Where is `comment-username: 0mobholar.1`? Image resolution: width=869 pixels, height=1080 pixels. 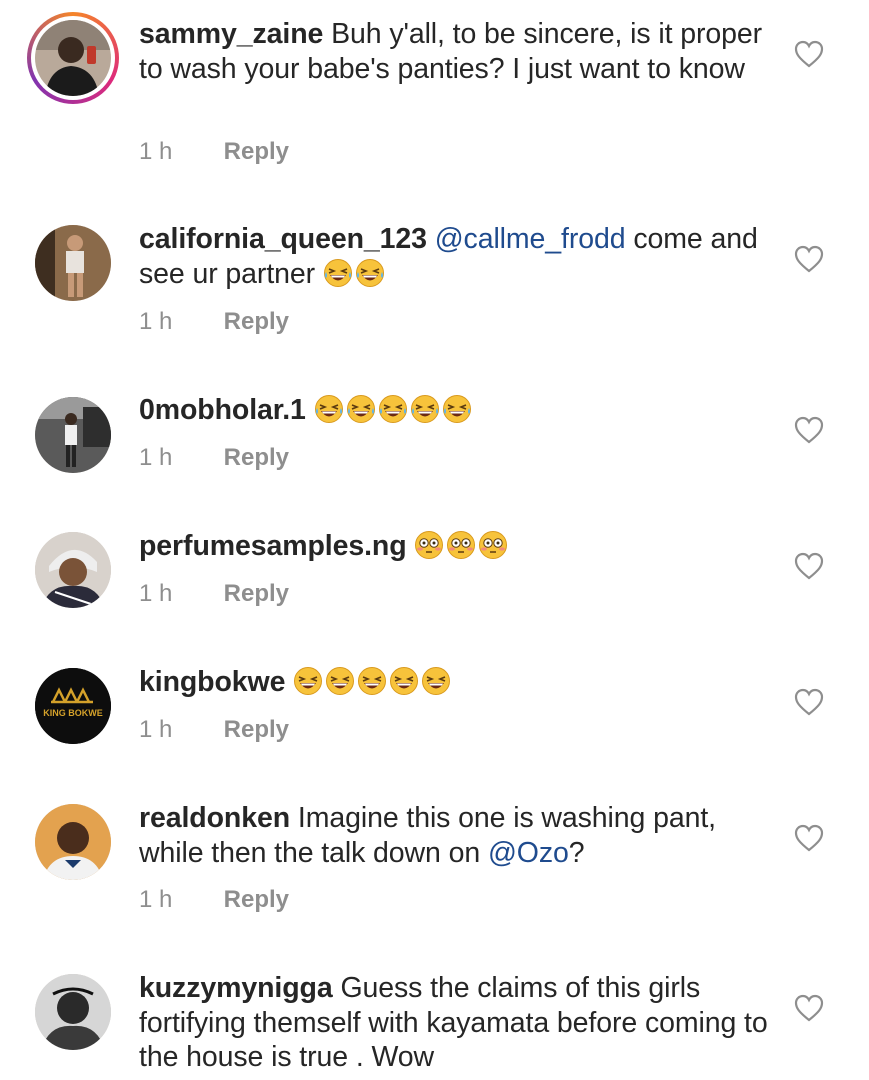 comment-username: 0mobholar.1 is located at coordinates (222, 410).